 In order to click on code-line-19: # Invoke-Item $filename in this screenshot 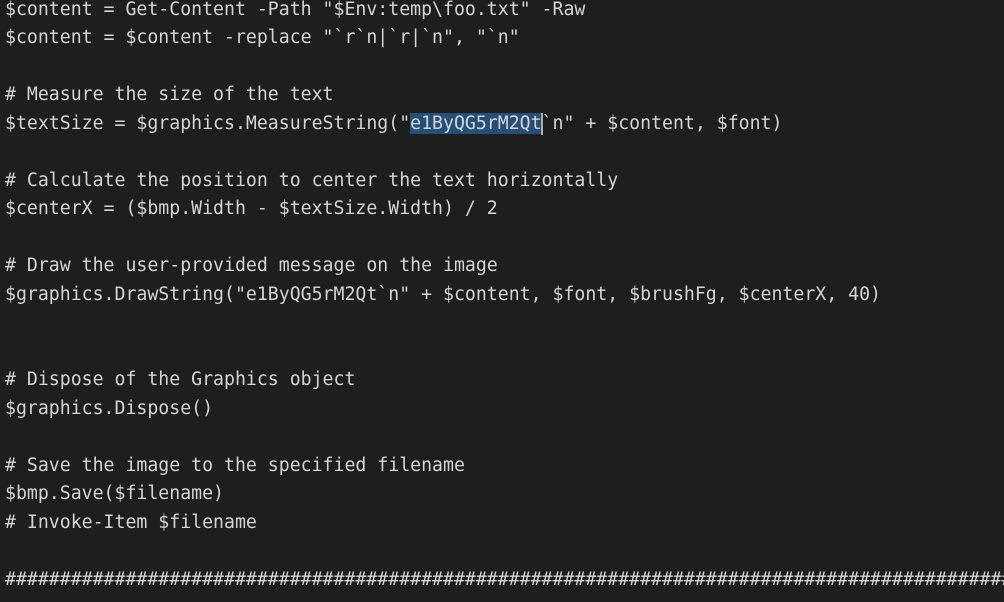, I will do `click(131, 523)`.